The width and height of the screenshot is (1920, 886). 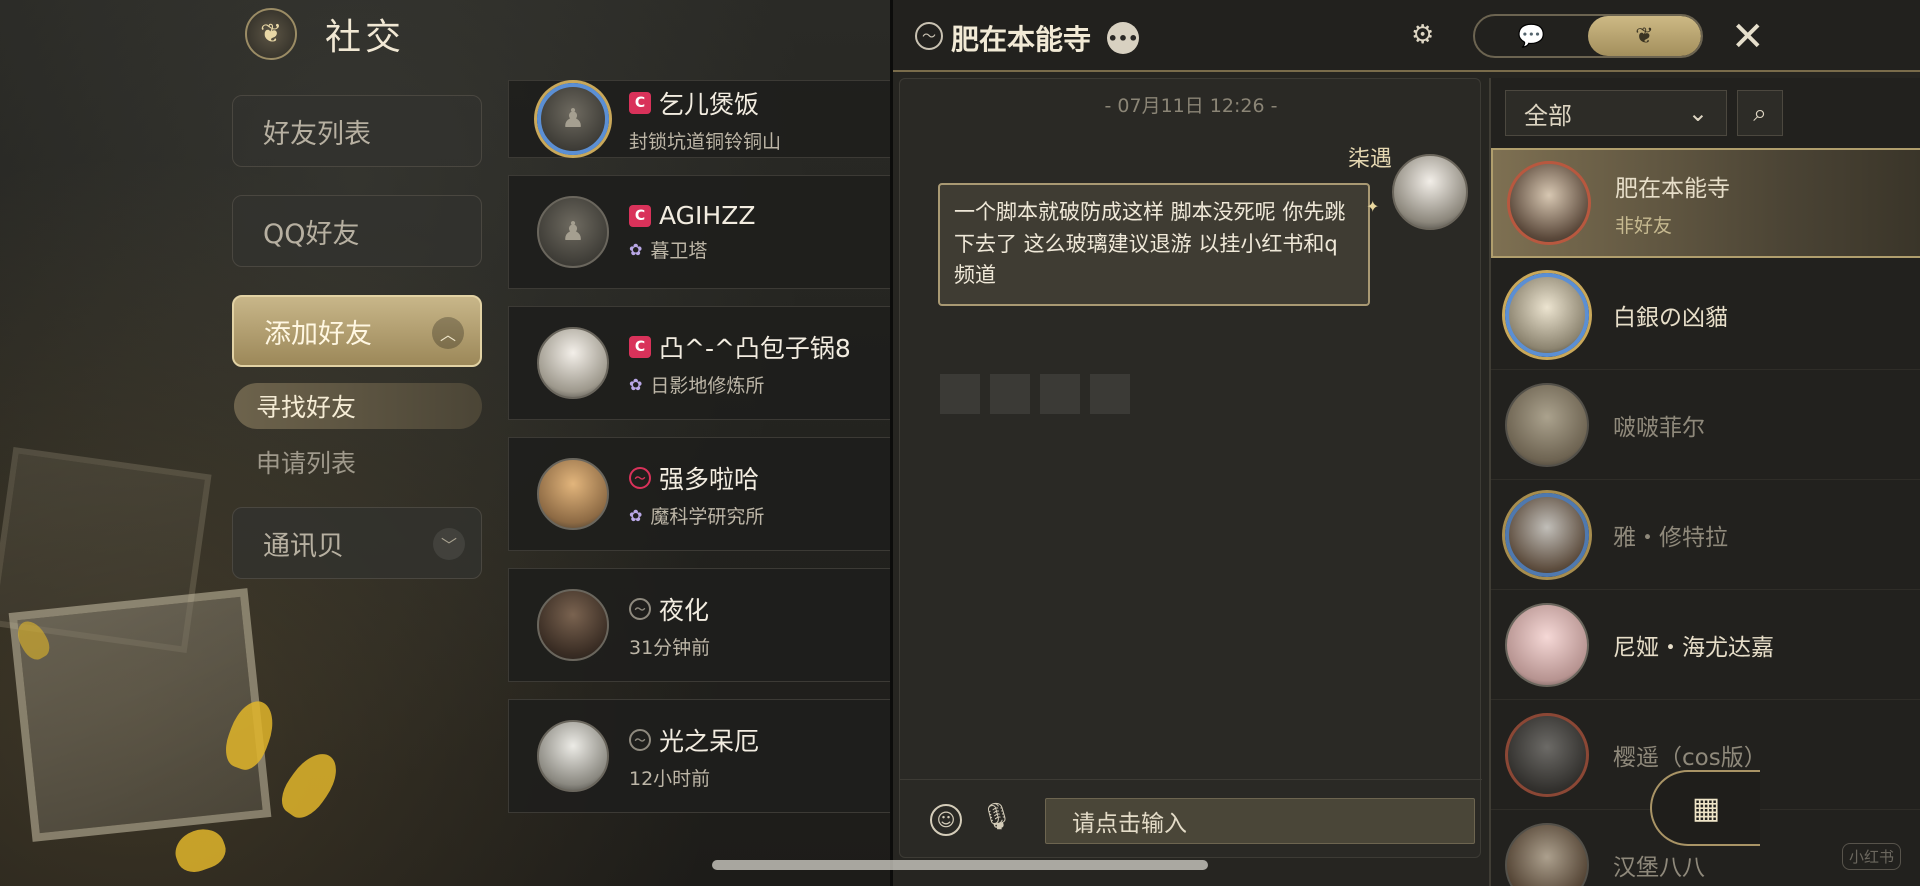 What do you see at coordinates (1531, 36) in the screenshot?
I see `chat-bubble-icon: 💬` at bounding box center [1531, 36].